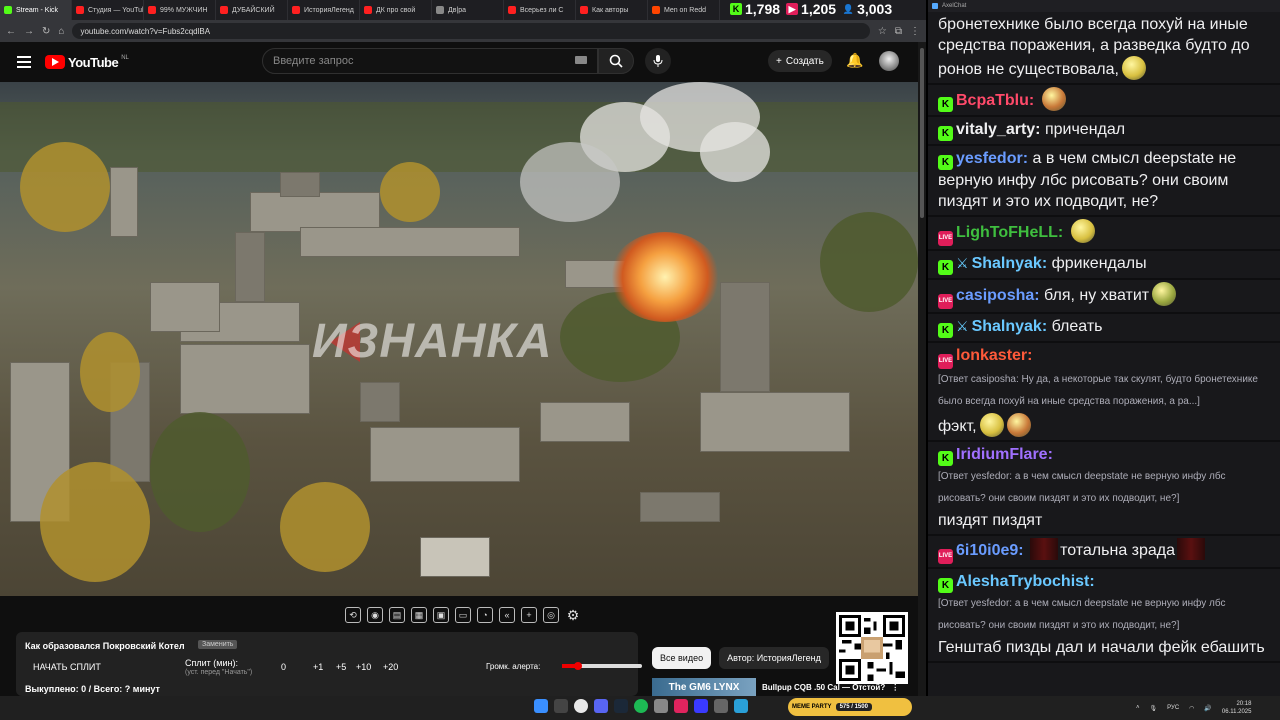 This screenshot has height=720, width=1280. I want to click on chat-username: vitaly_arty:, so click(998, 129).